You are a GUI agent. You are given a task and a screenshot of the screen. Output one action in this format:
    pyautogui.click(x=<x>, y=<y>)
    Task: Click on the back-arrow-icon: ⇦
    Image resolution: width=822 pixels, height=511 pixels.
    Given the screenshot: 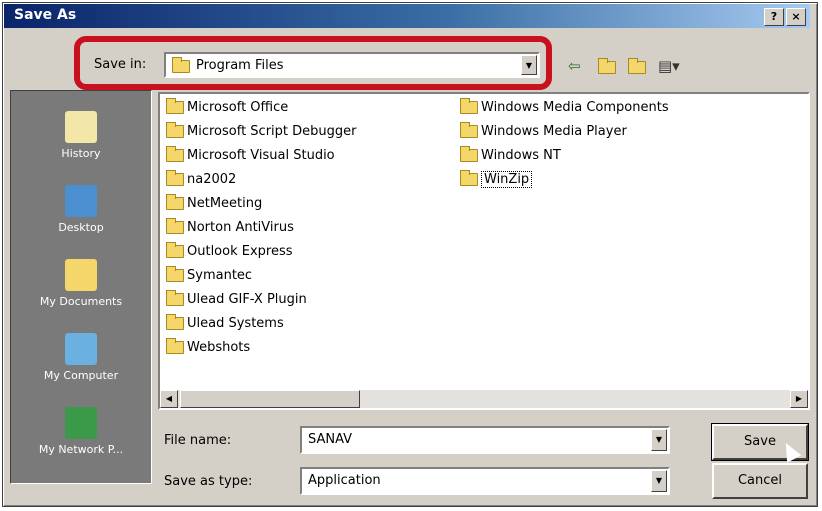 What is the action you would take?
    pyautogui.click(x=574, y=66)
    